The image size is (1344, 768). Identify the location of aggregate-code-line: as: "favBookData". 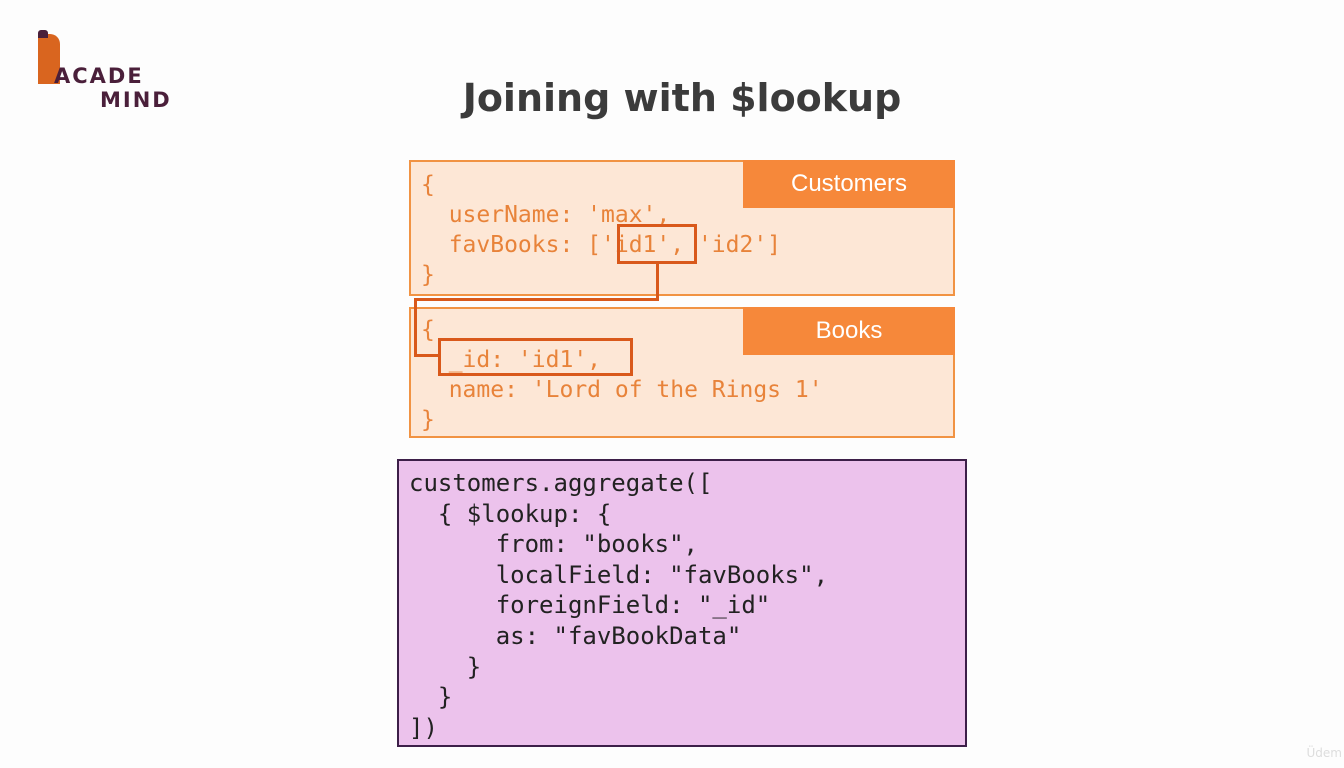
(575, 636).